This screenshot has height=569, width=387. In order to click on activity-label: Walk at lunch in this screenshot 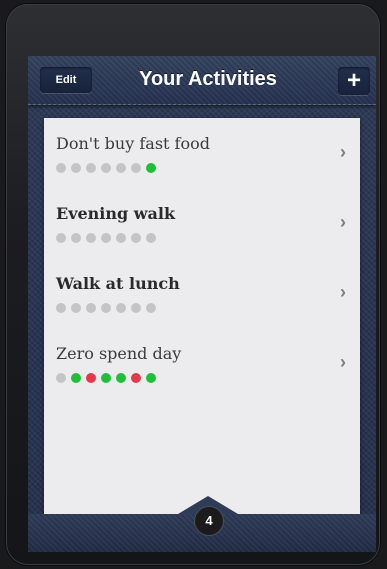, I will do `click(118, 283)`.